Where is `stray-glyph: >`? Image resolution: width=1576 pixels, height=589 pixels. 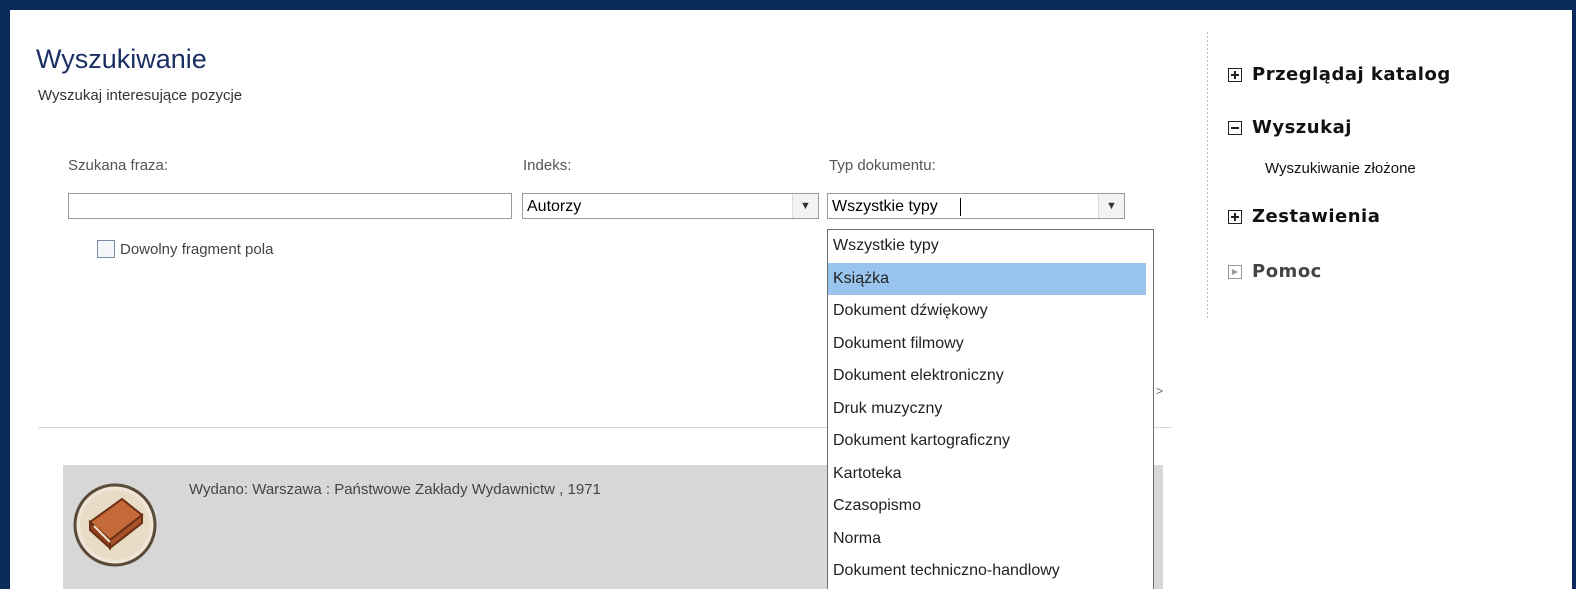
stray-glyph: > is located at coordinates (1160, 391).